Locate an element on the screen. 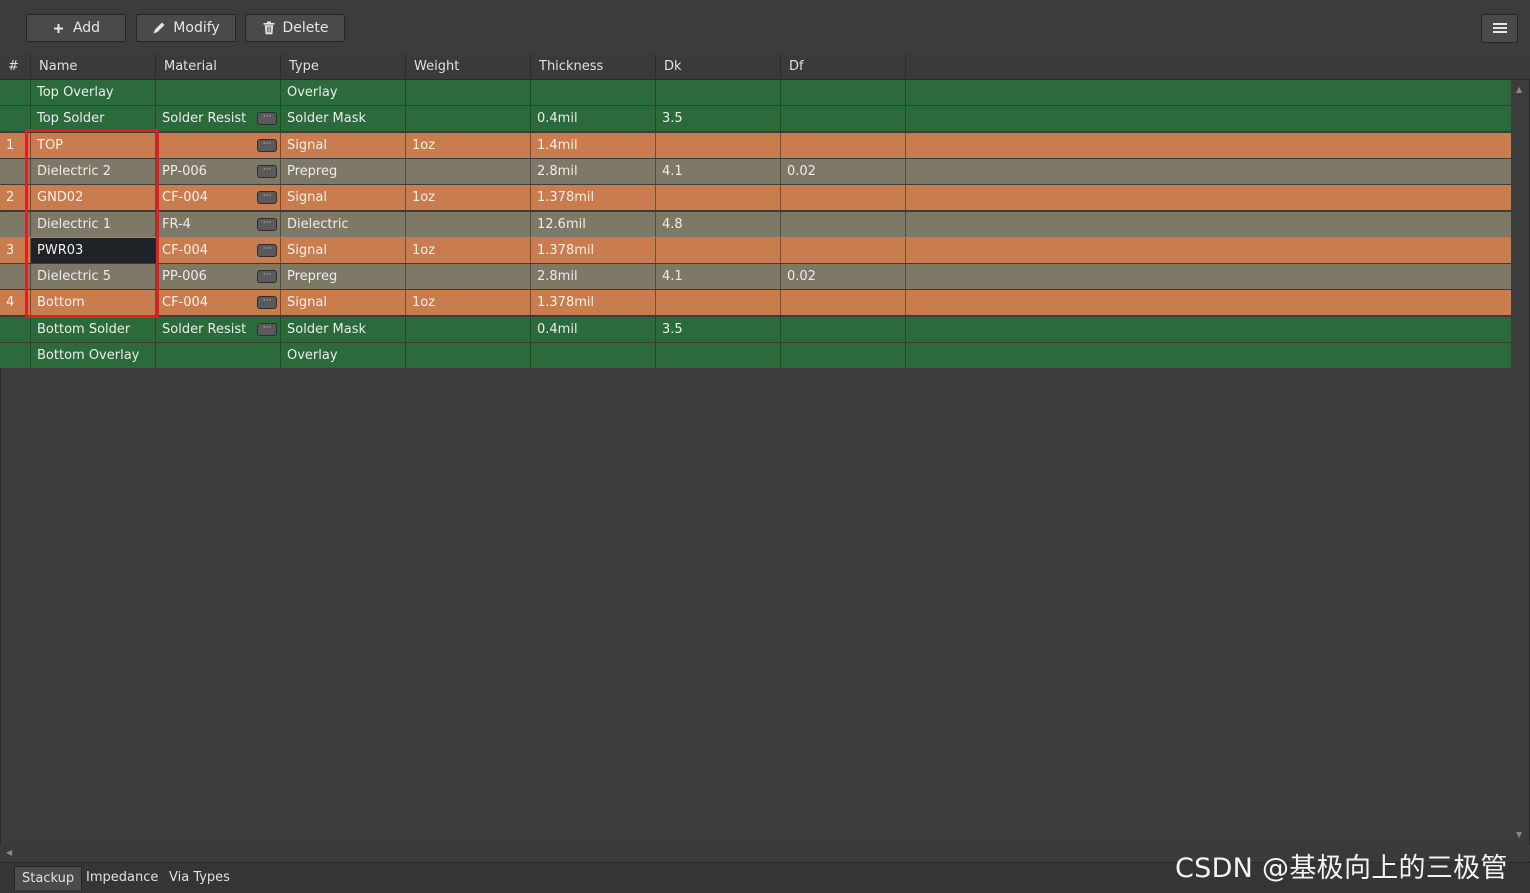  column-header-dk: Dk is located at coordinates (718, 66).